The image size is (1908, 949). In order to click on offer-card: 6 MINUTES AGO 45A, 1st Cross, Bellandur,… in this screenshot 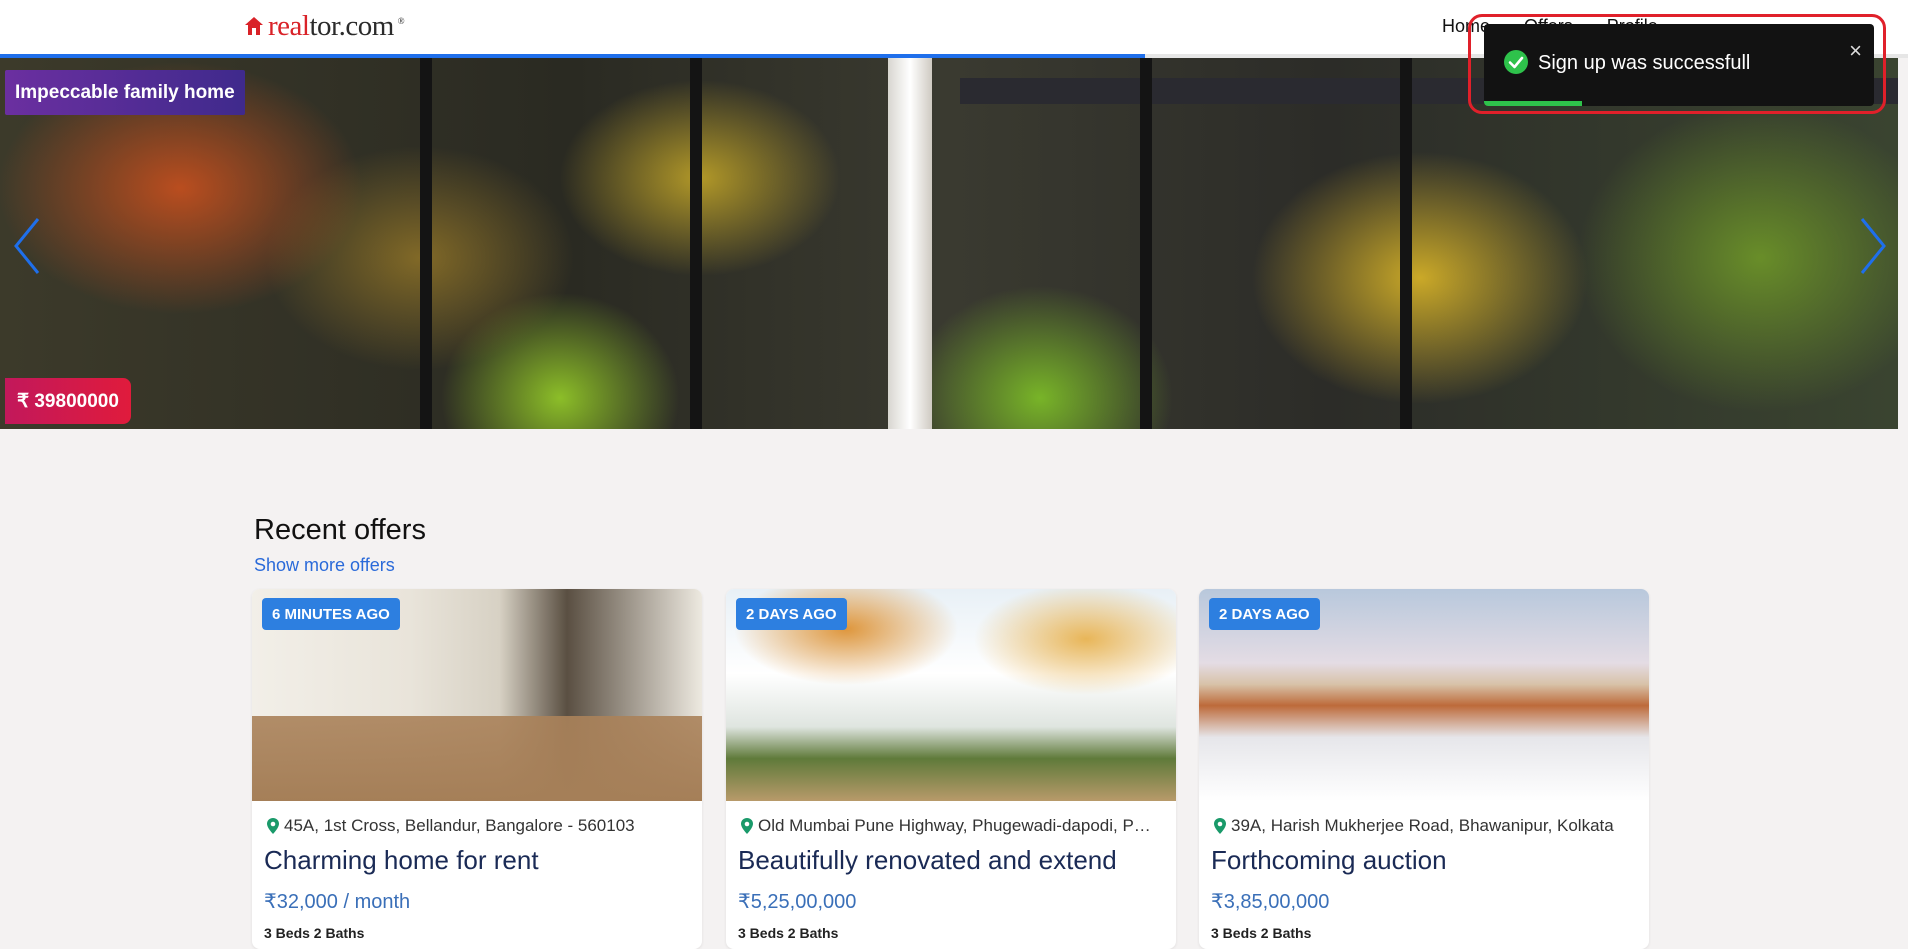, I will do `click(477, 769)`.